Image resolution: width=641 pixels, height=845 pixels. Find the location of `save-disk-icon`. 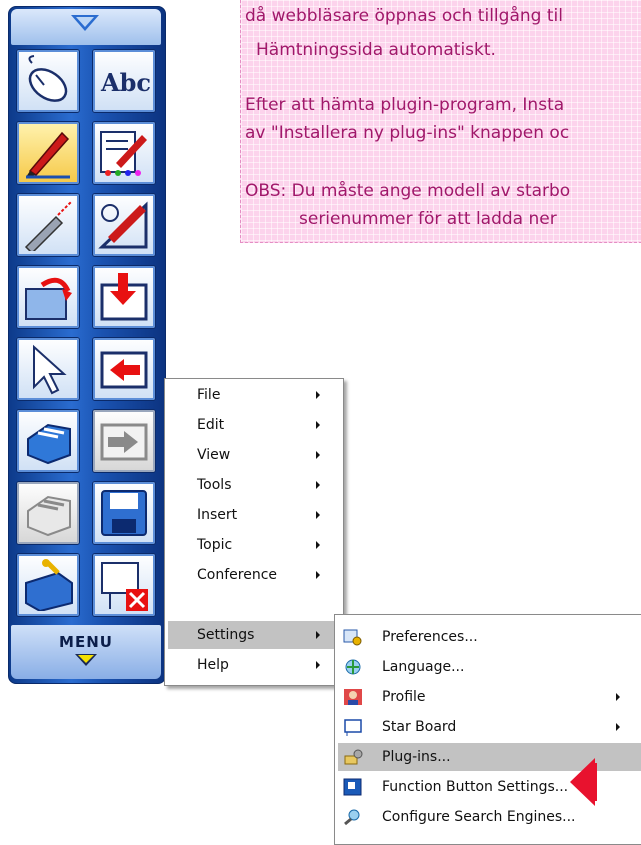

save-disk-icon is located at coordinates (124, 513).